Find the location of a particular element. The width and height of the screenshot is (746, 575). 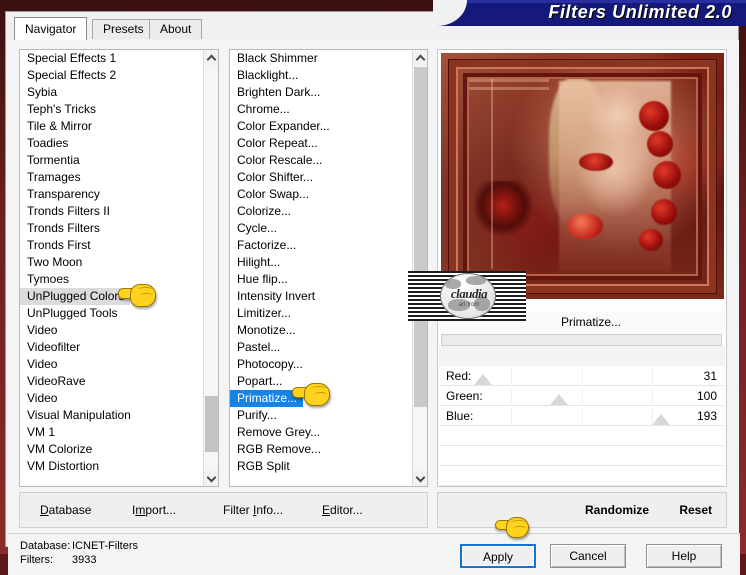

filter-item: Black Shimmer is located at coordinates (321, 58).